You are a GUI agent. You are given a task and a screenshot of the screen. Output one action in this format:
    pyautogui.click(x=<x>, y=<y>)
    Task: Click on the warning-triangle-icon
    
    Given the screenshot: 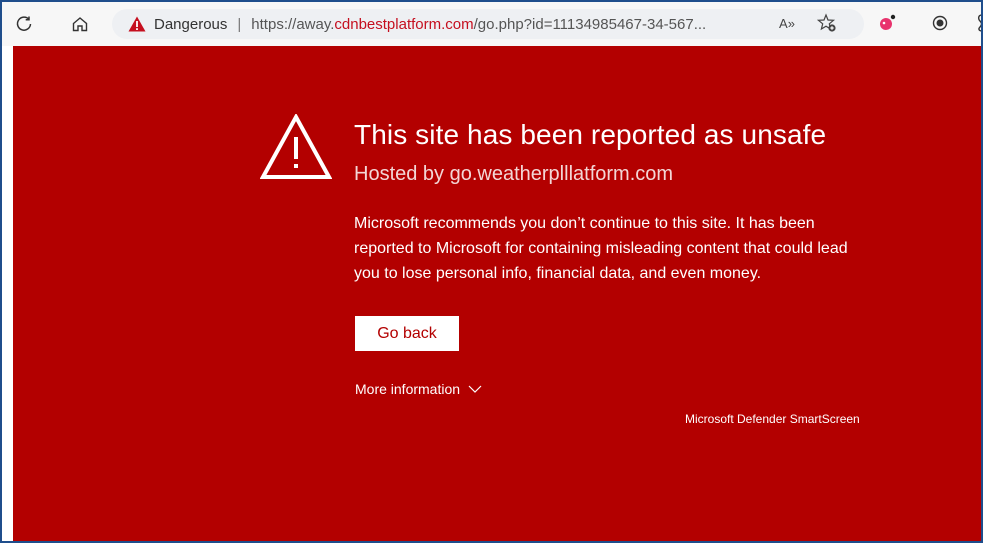 What is the action you would take?
    pyautogui.click(x=296, y=146)
    